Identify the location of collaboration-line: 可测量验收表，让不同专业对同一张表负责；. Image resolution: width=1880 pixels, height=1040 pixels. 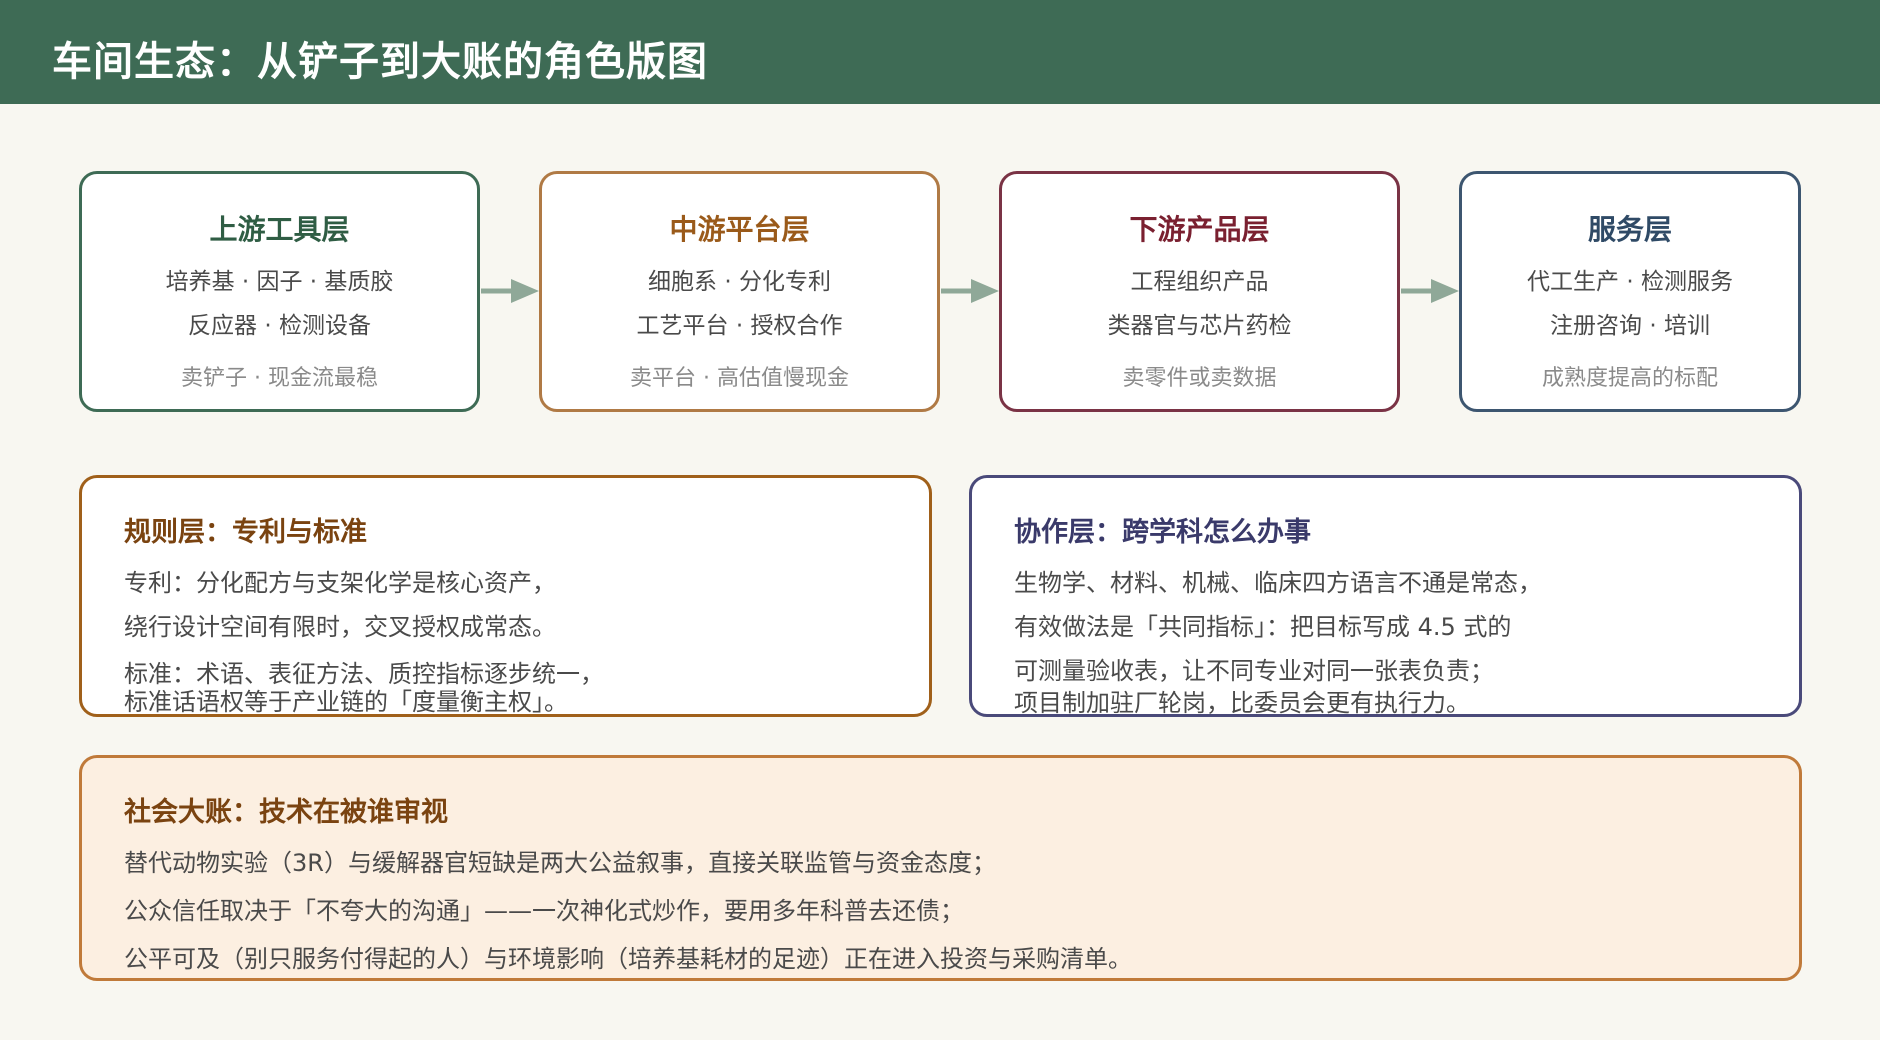
(1254, 671).